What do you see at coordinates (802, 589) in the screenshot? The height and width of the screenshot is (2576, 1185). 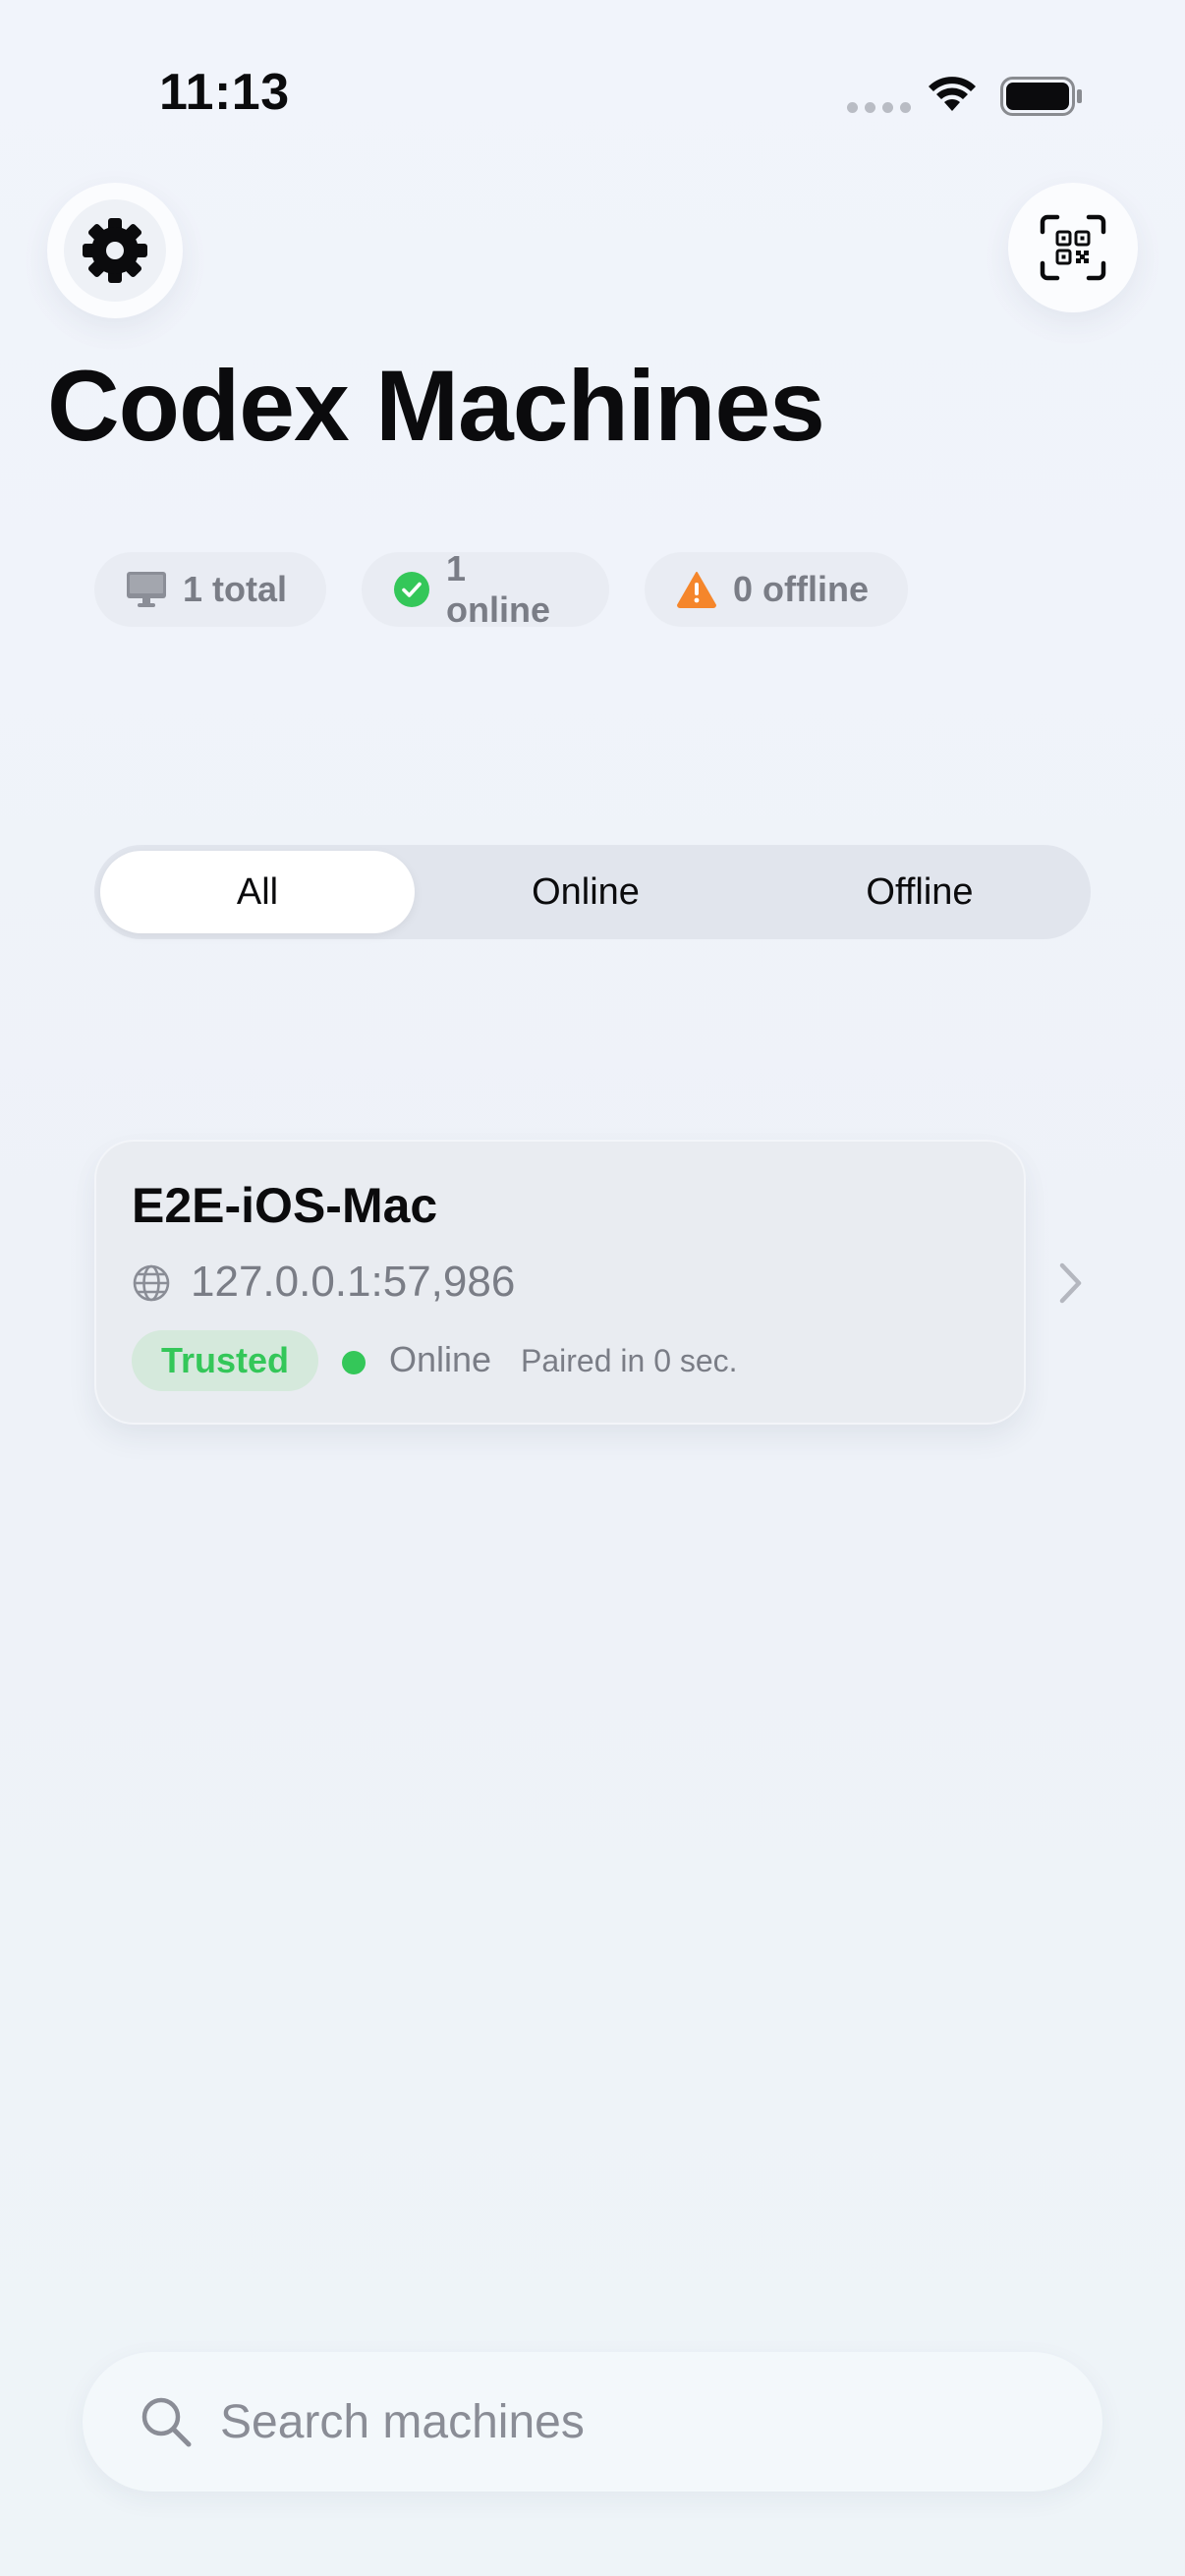 I see `stat-offline-label: 0 offline` at bounding box center [802, 589].